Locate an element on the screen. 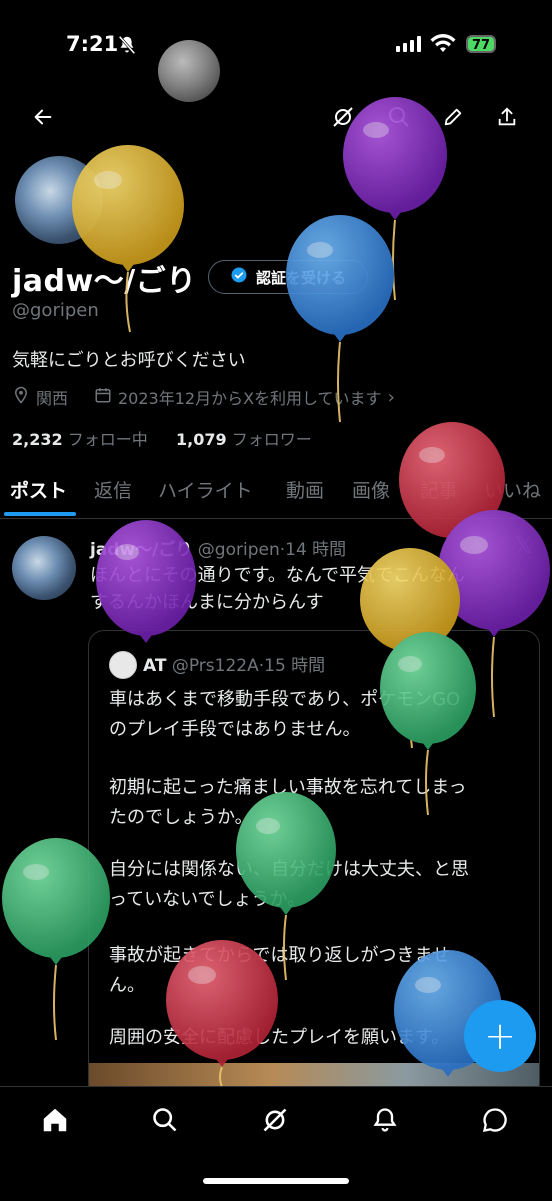 This screenshot has height=1201, width=552. joined-text: 2023年12月からXを利用しています is located at coordinates (250, 398).